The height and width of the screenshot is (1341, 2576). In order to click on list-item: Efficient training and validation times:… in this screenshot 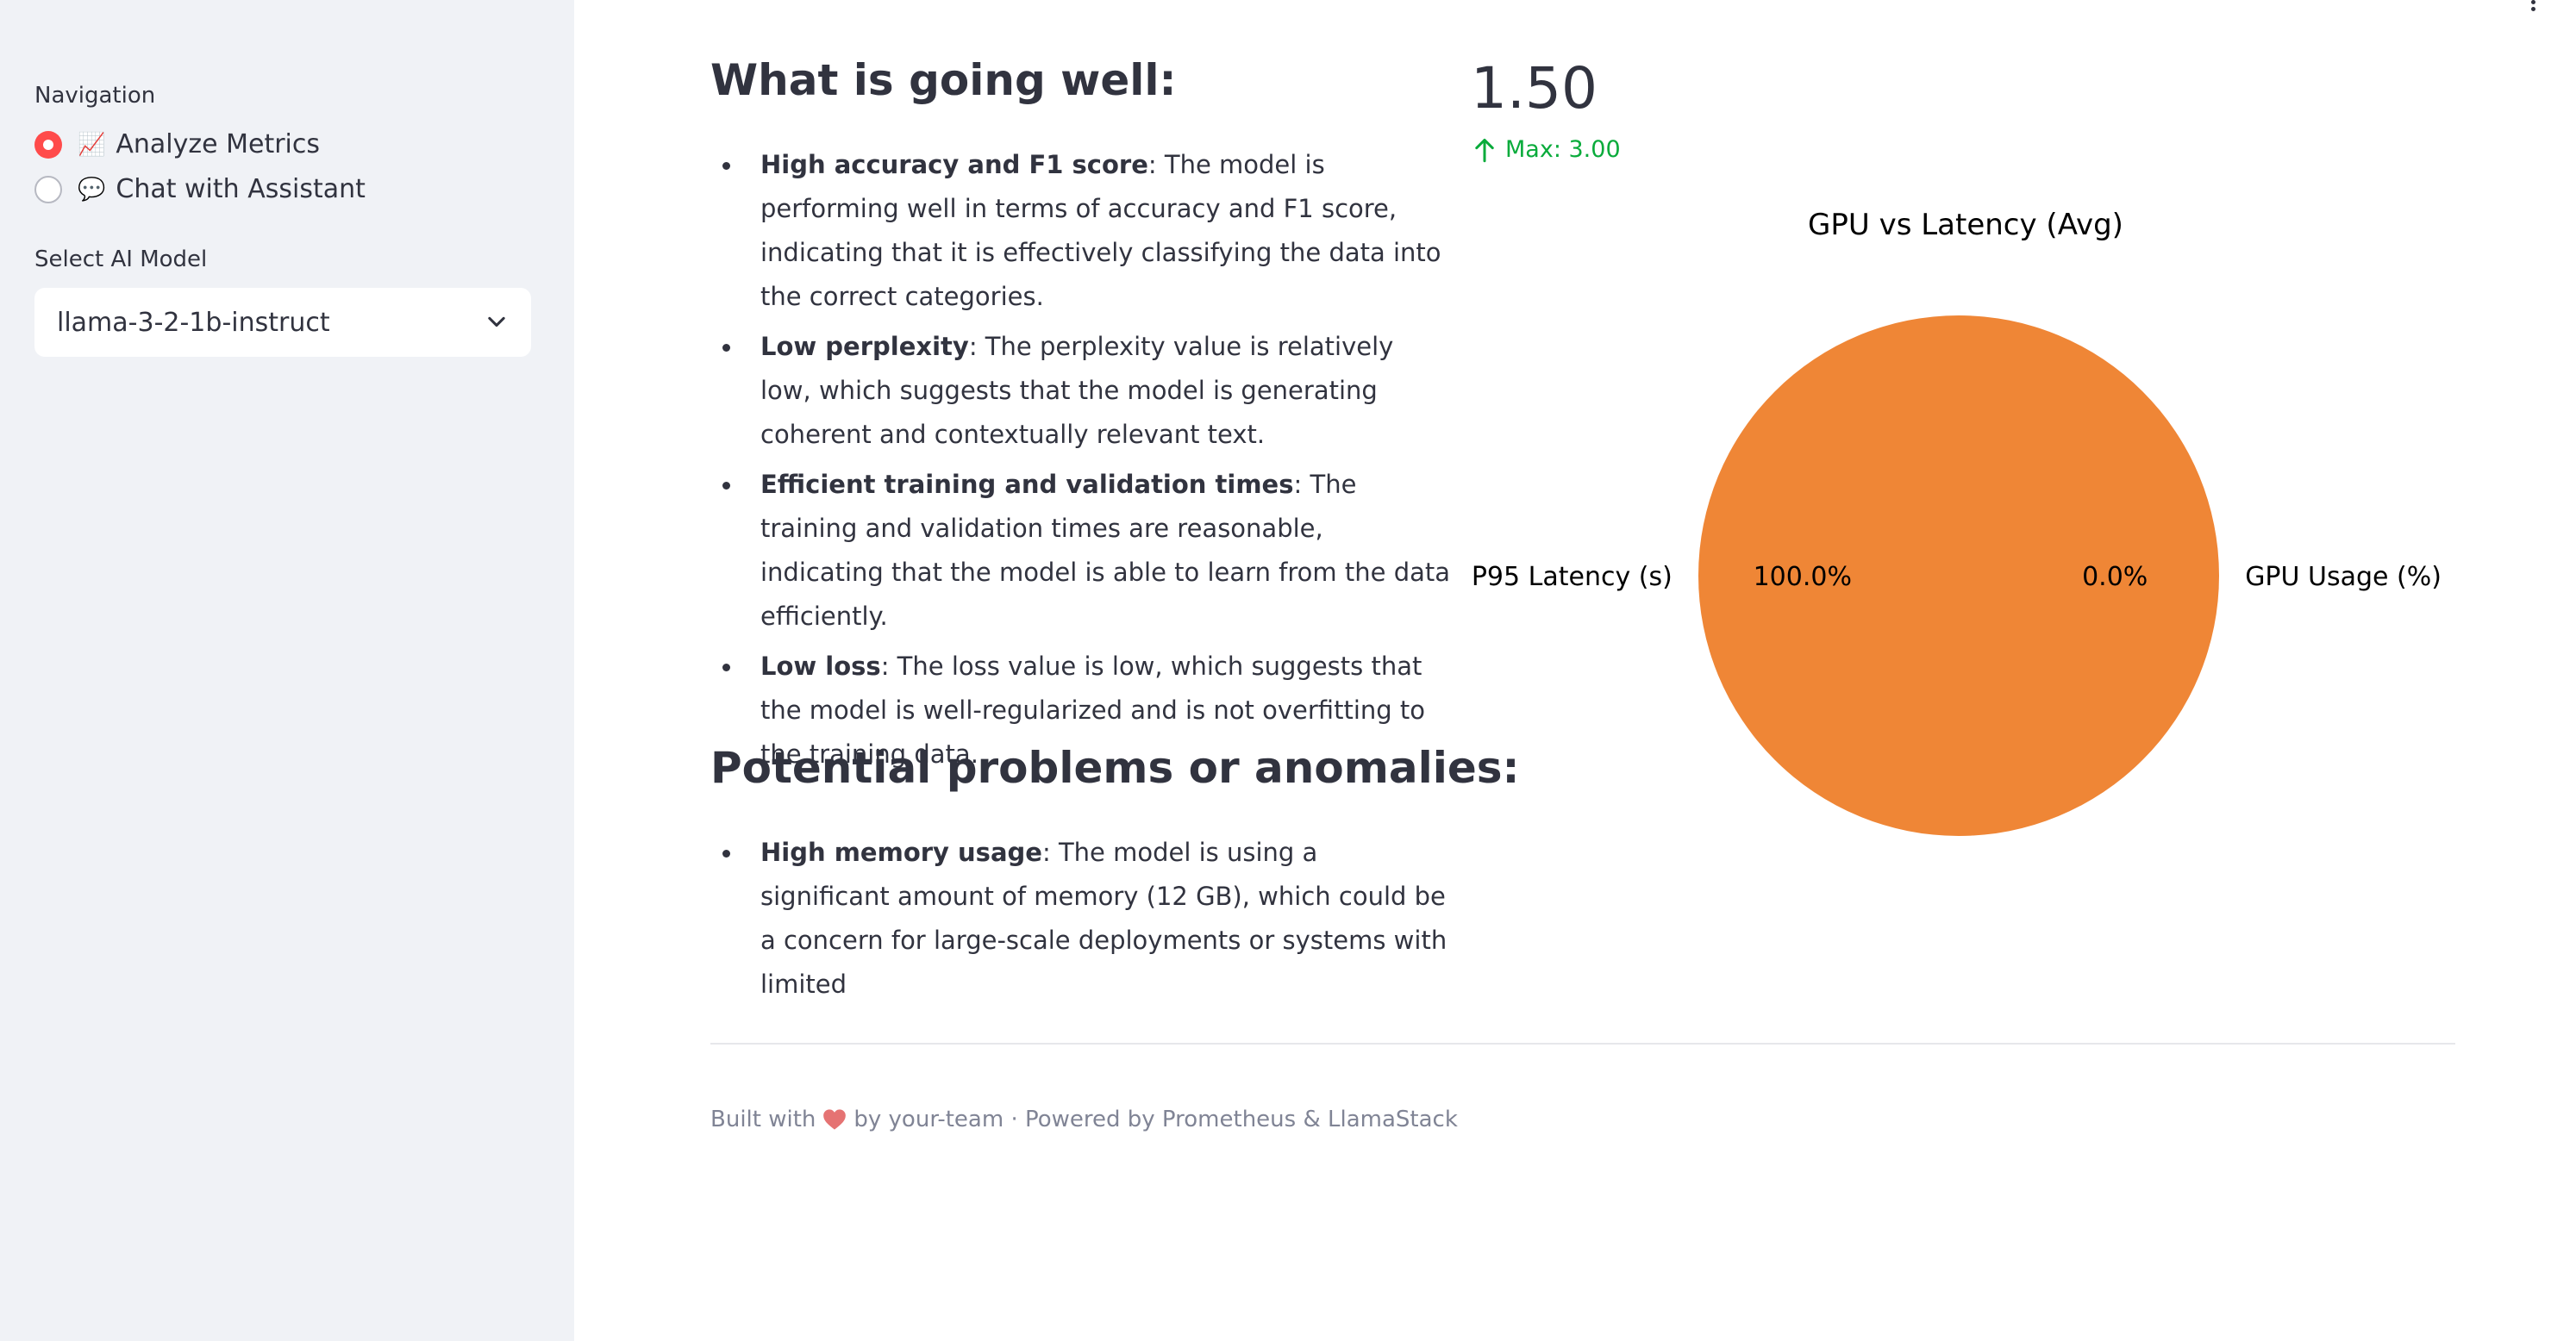, I will do `click(1081, 551)`.